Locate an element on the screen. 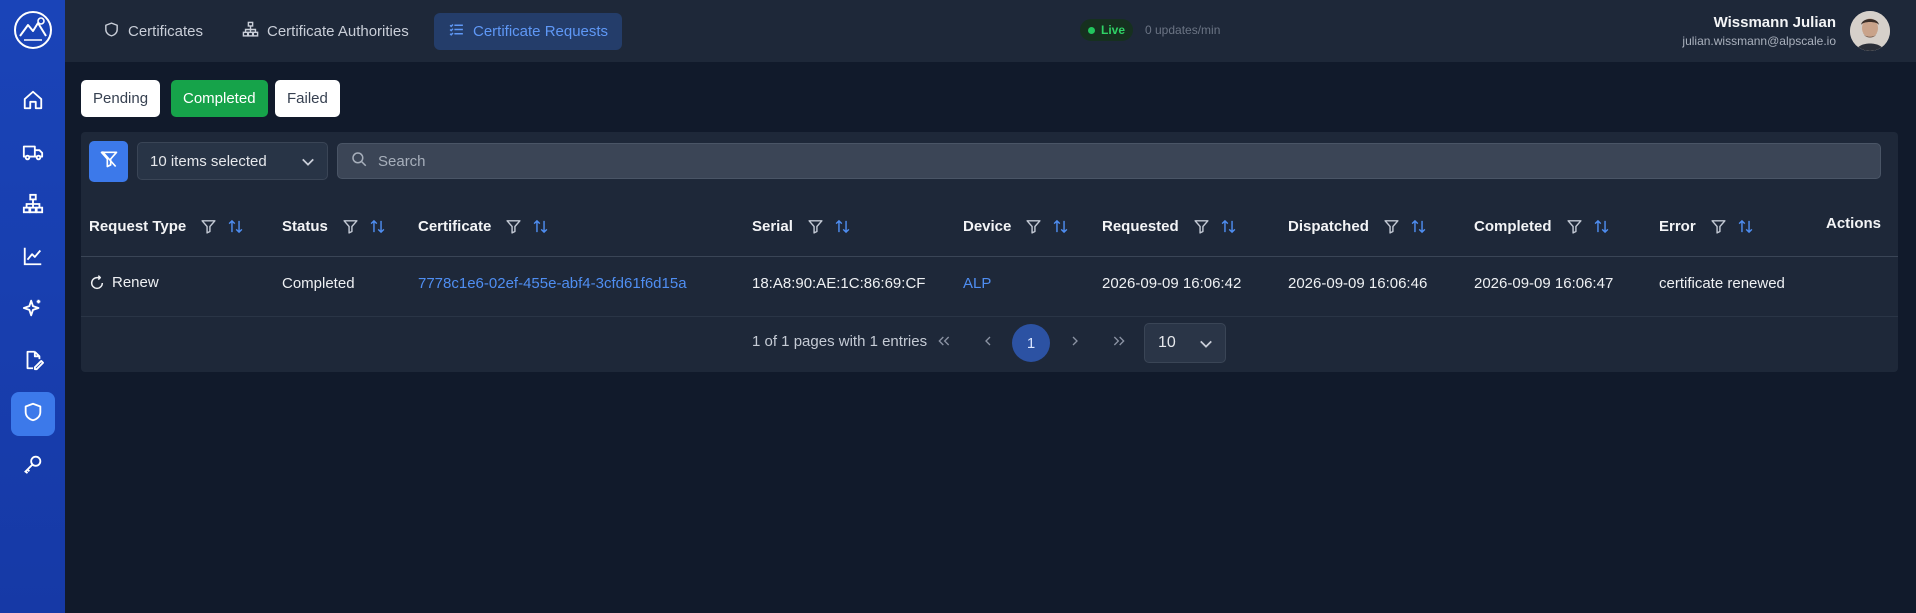  search-field is located at coordinates (1109, 161).